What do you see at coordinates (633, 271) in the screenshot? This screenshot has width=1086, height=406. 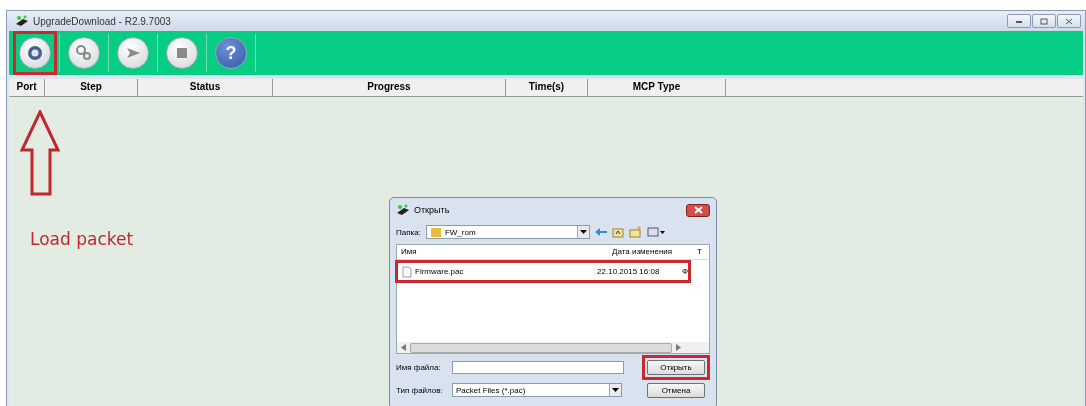 I see `file-date: 22.10.2015 16:08` at bounding box center [633, 271].